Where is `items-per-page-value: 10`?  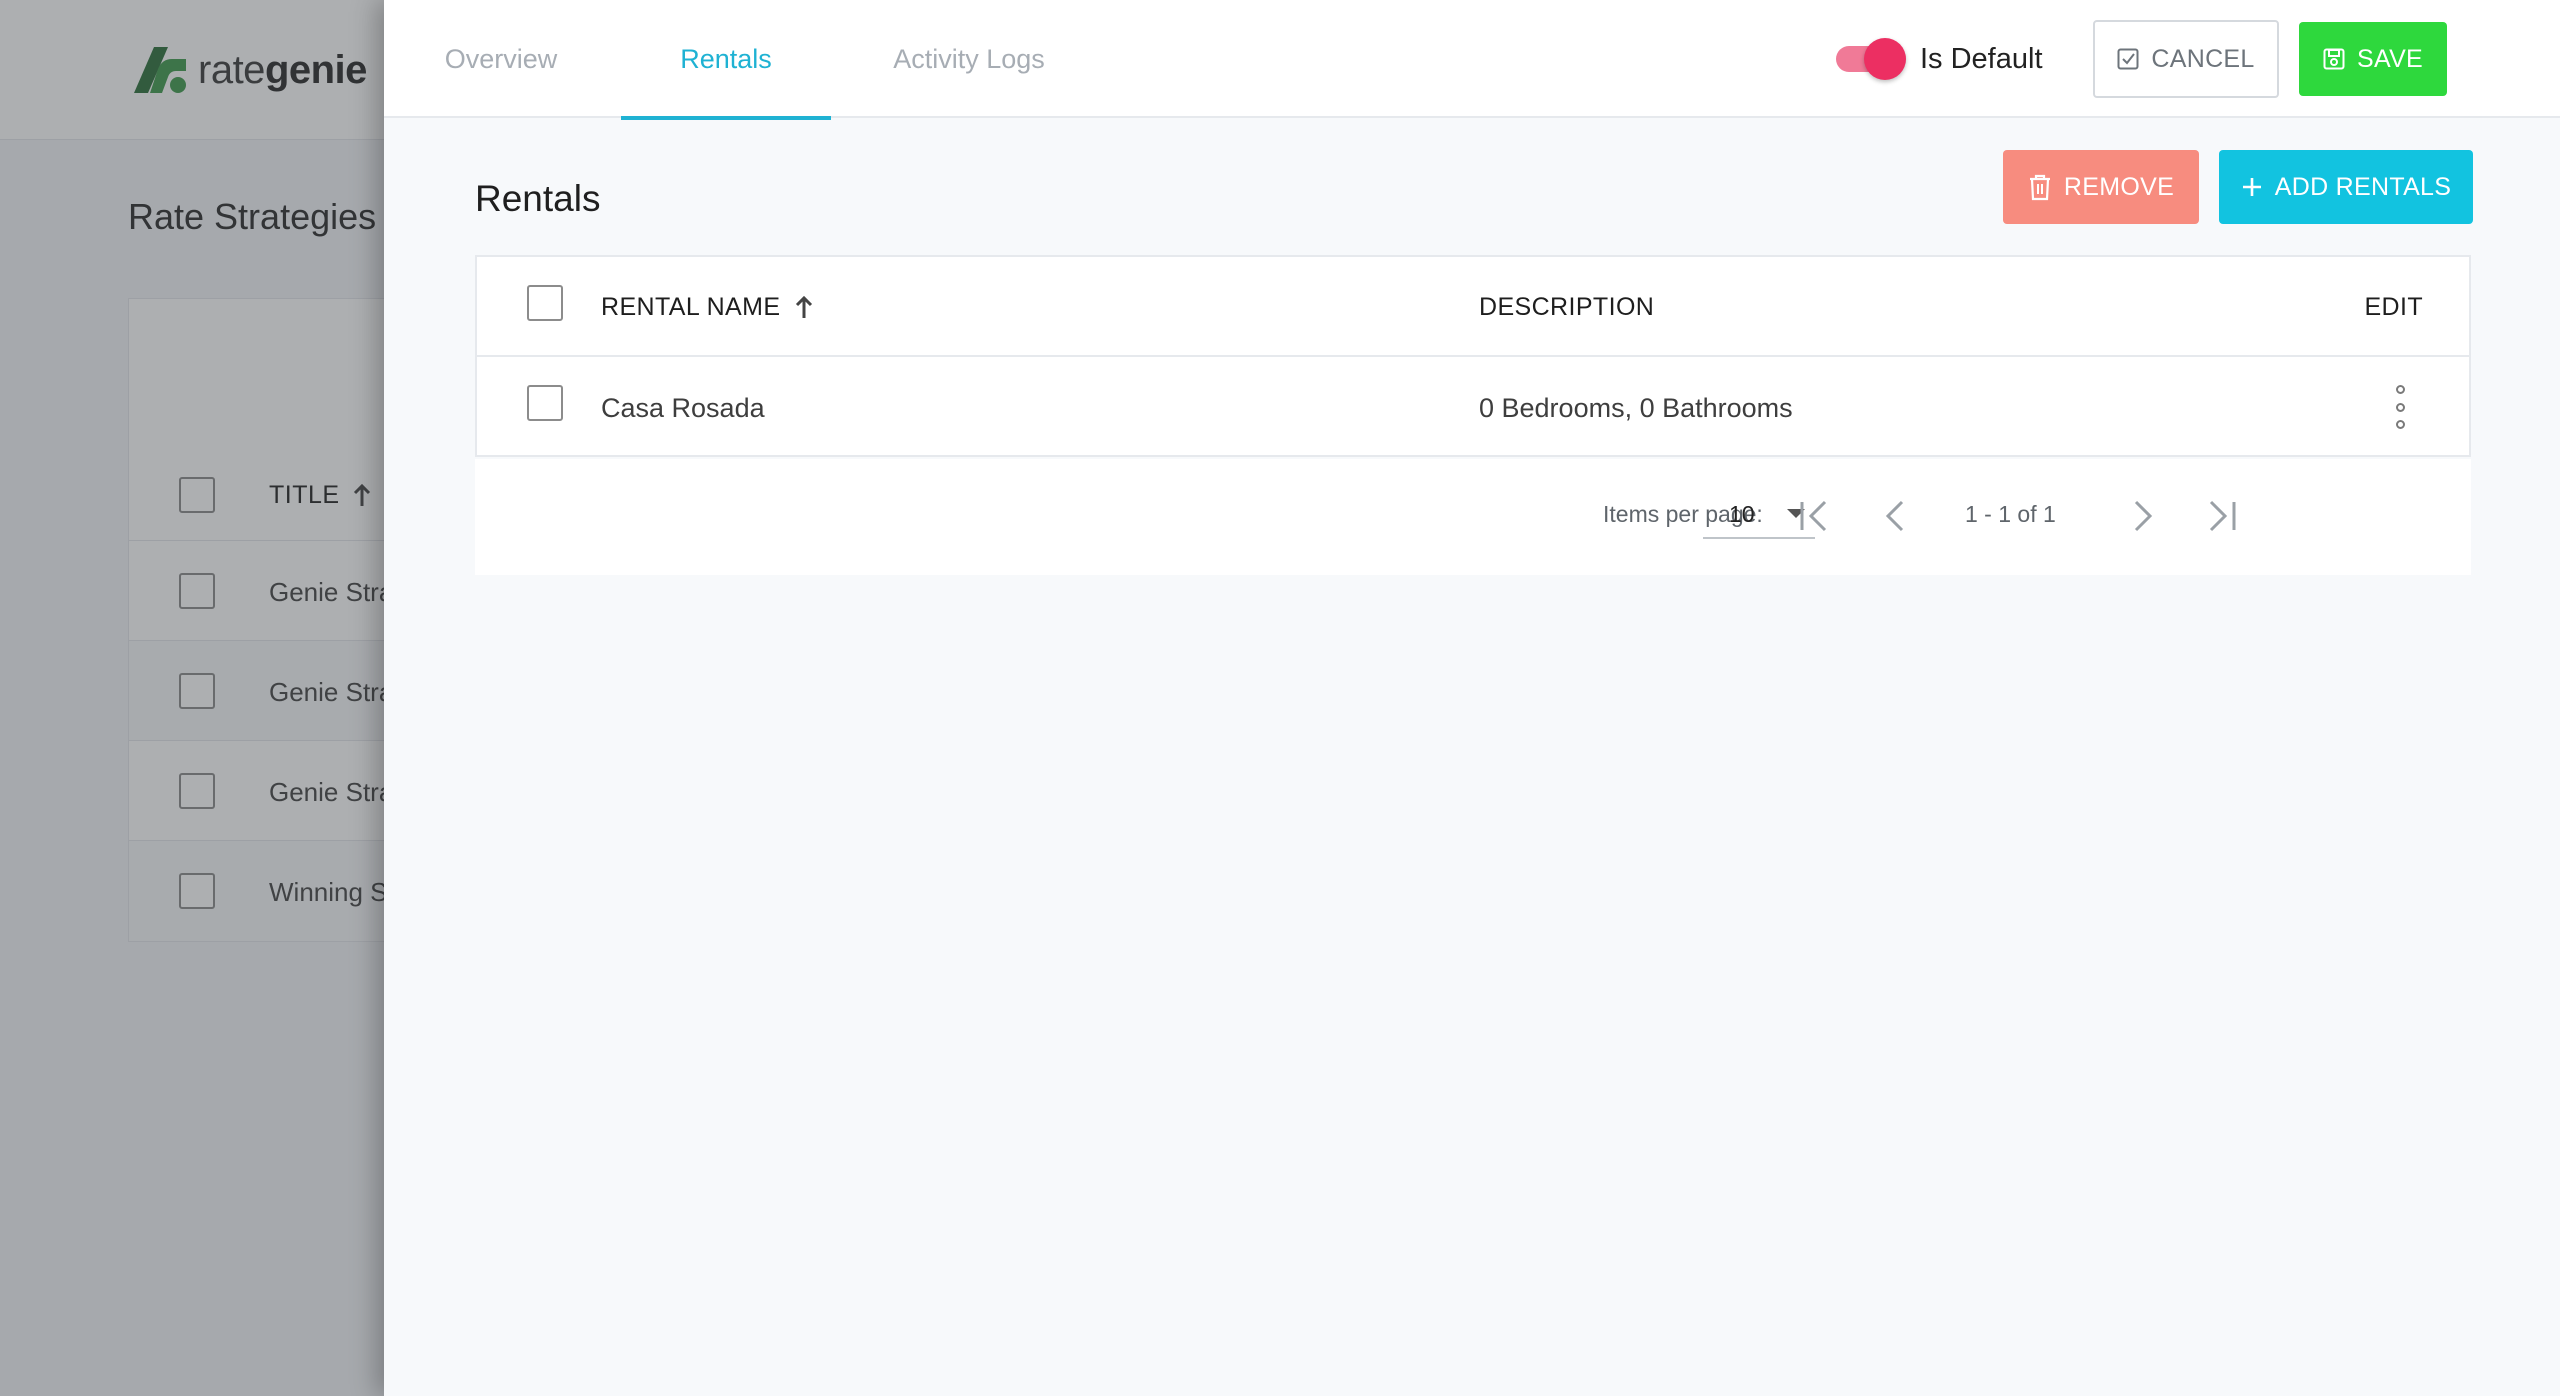 items-per-page-value: 10 is located at coordinates (1742, 514).